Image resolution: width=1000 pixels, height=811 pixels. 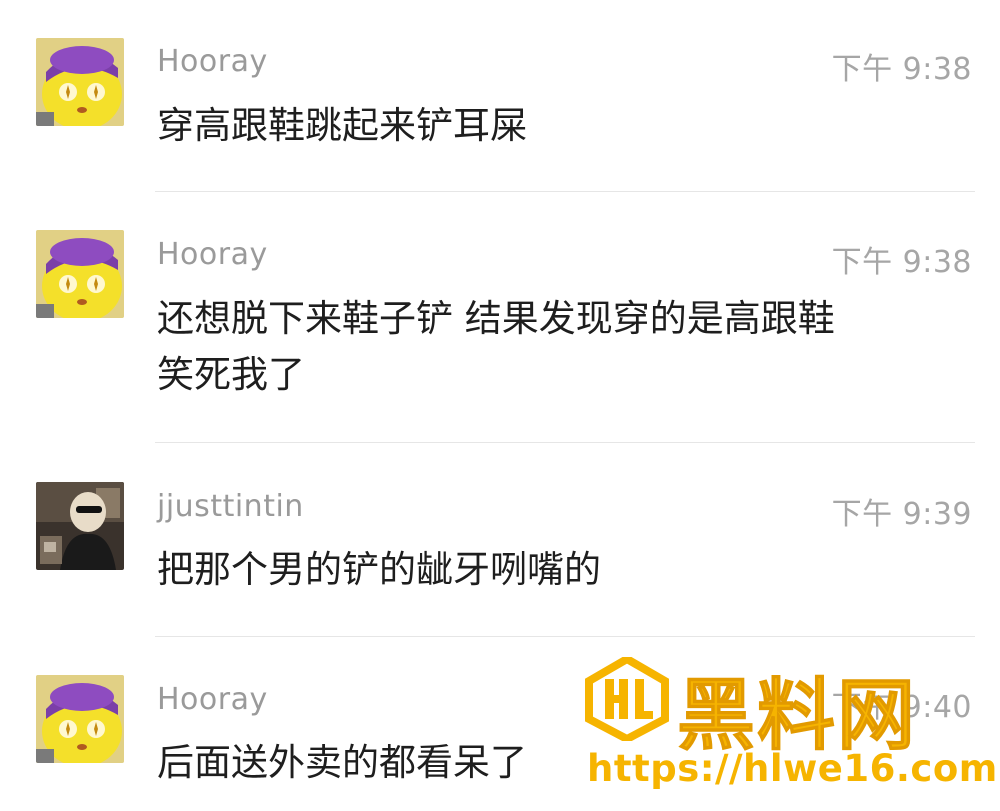 I want to click on timestamp: 下午 9:40, so click(x=901, y=707).